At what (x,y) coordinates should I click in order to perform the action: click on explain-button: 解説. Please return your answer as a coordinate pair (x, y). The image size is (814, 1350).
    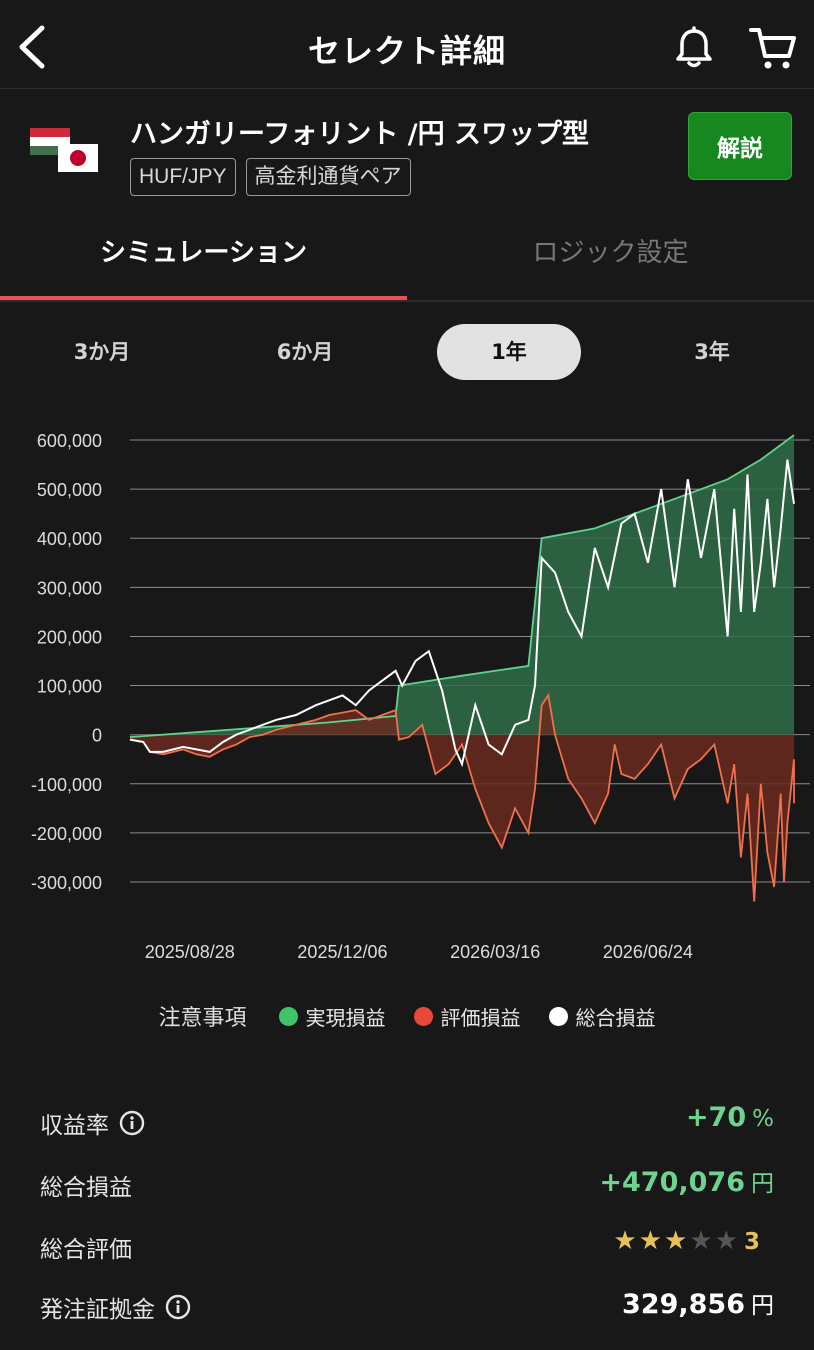
    Looking at the image, I should click on (740, 146).